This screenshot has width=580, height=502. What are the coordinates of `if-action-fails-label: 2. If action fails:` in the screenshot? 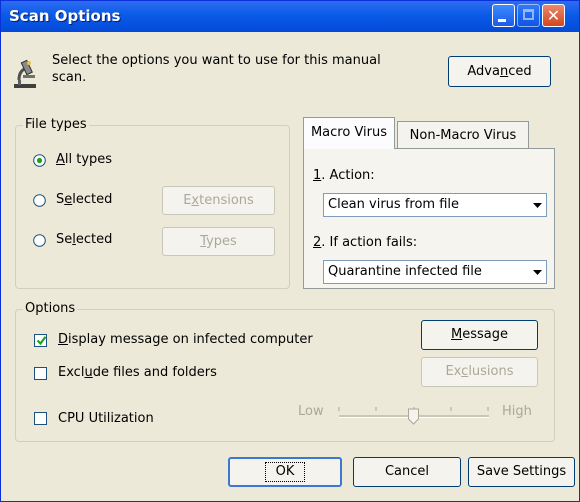 It's located at (365, 242).